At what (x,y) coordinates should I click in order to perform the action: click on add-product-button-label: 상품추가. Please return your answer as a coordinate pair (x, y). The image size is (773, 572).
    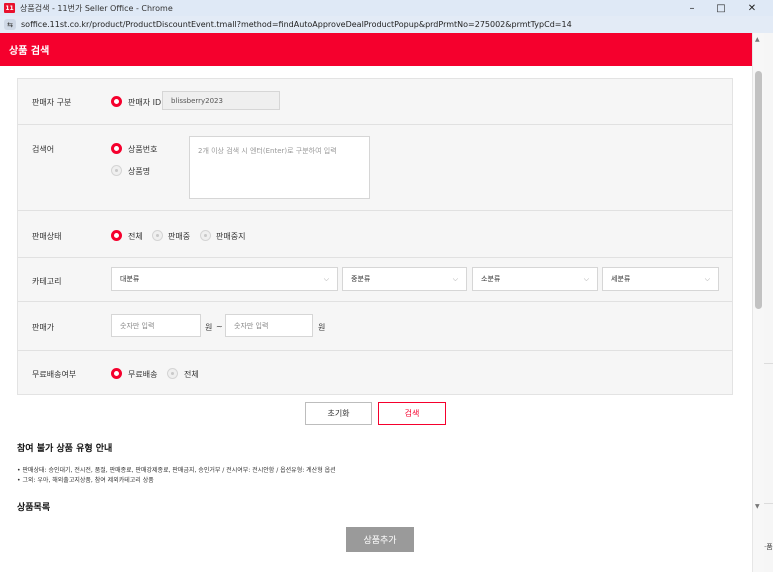
    Looking at the image, I should click on (380, 541).